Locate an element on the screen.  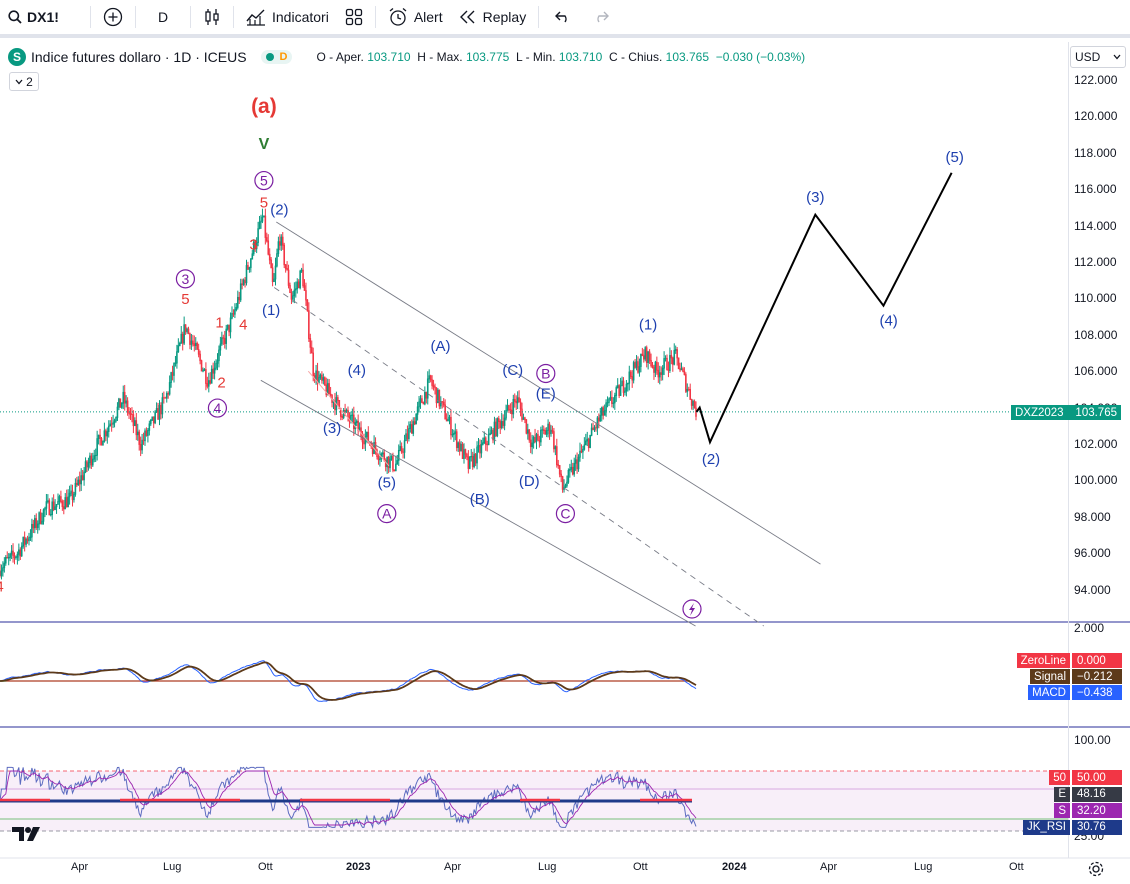
wave-label: (1) is located at coordinates (271, 310).